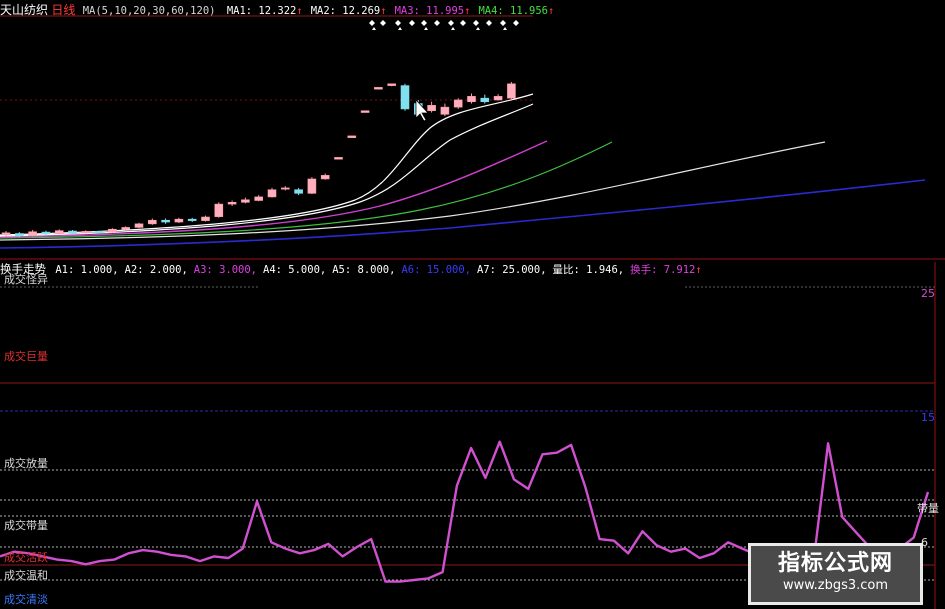 The width and height of the screenshot is (945, 609). I want to click on up-arrow-icon: ↑, so click(698, 270).